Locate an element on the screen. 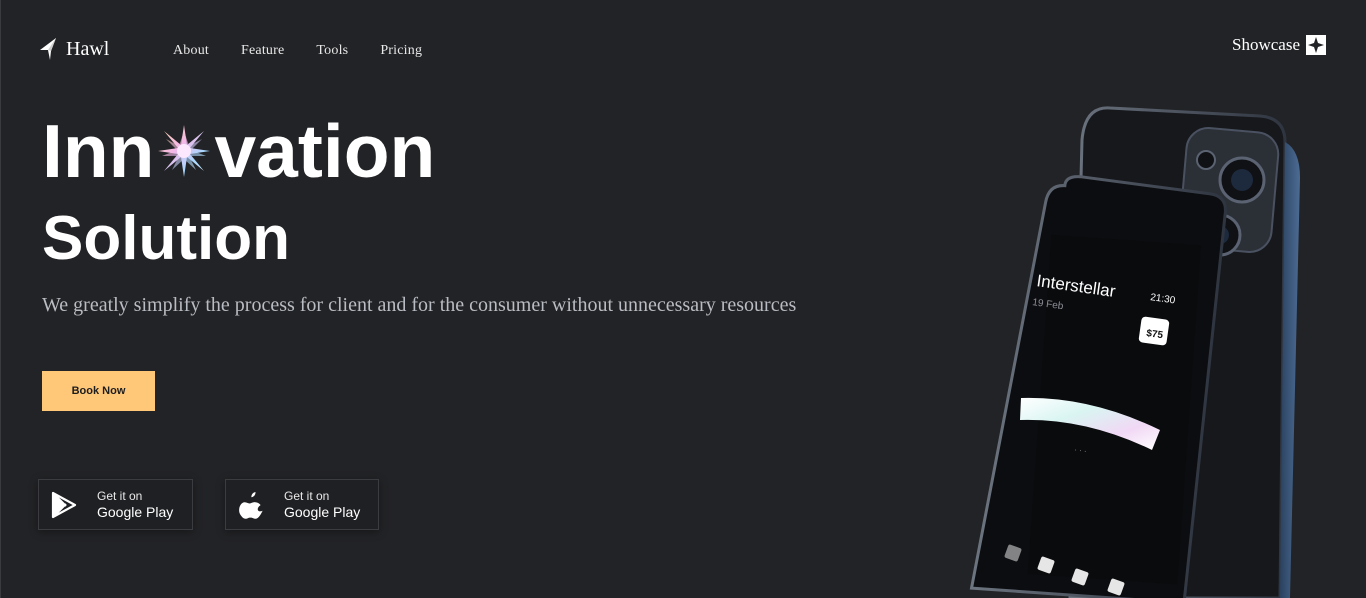 This screenshot has height=598, width=1366. paper-plane-icon is located at coordinates (48, 49).